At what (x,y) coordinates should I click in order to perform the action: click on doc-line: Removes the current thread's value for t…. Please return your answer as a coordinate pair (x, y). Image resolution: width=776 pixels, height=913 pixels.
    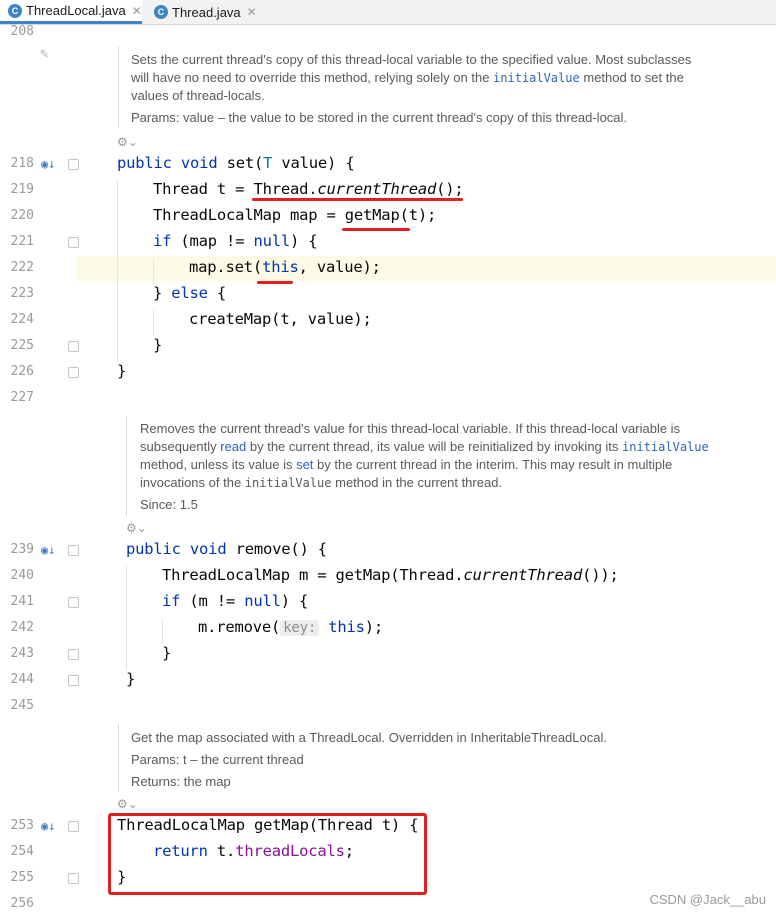
    Looking at the image, I should click on (410, 428).